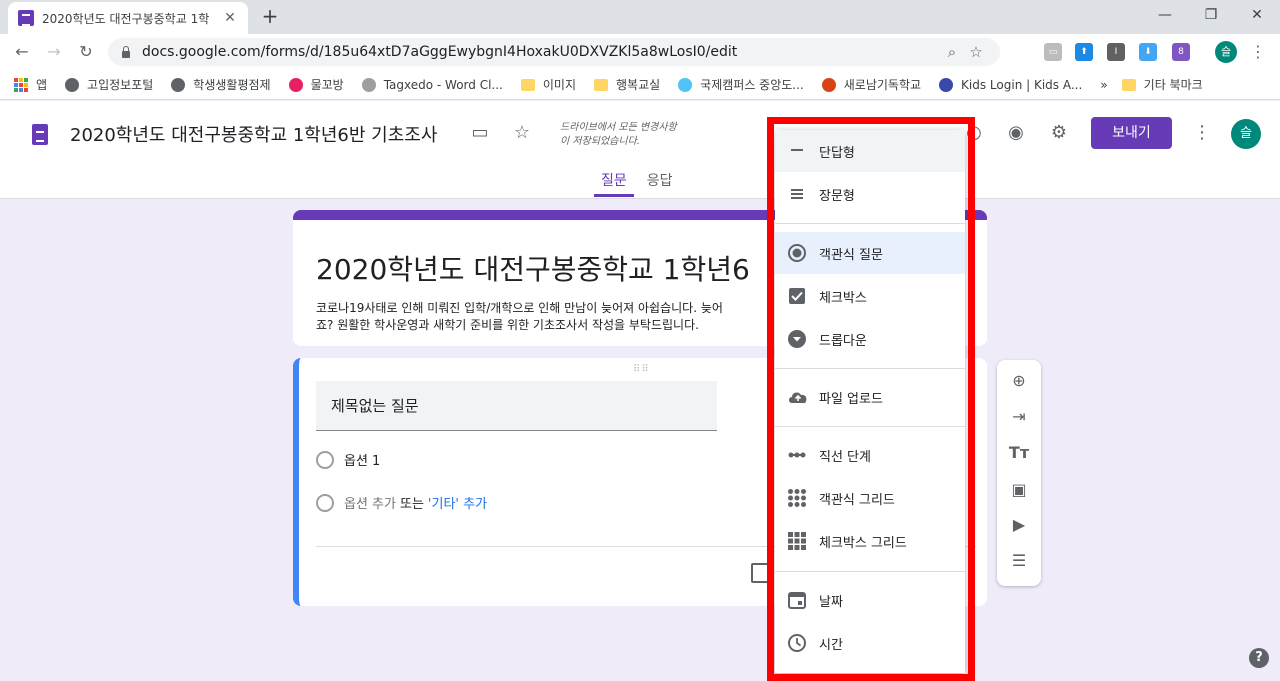 This screenshot has width=1280, height=681. I want to click on add-option-row: 옵션 추가 또는 '기타' 추가, so click(401, 502).